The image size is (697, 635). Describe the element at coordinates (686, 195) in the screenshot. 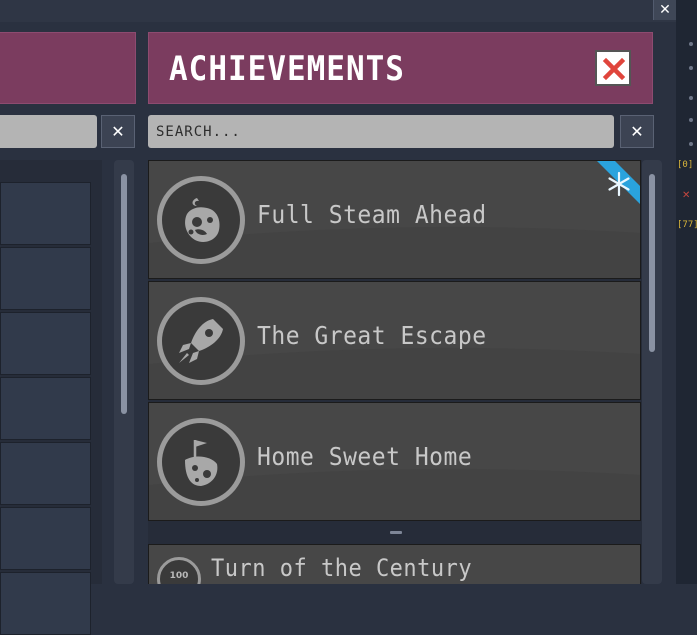

I see `background-red-glyph: ✕` at that location.